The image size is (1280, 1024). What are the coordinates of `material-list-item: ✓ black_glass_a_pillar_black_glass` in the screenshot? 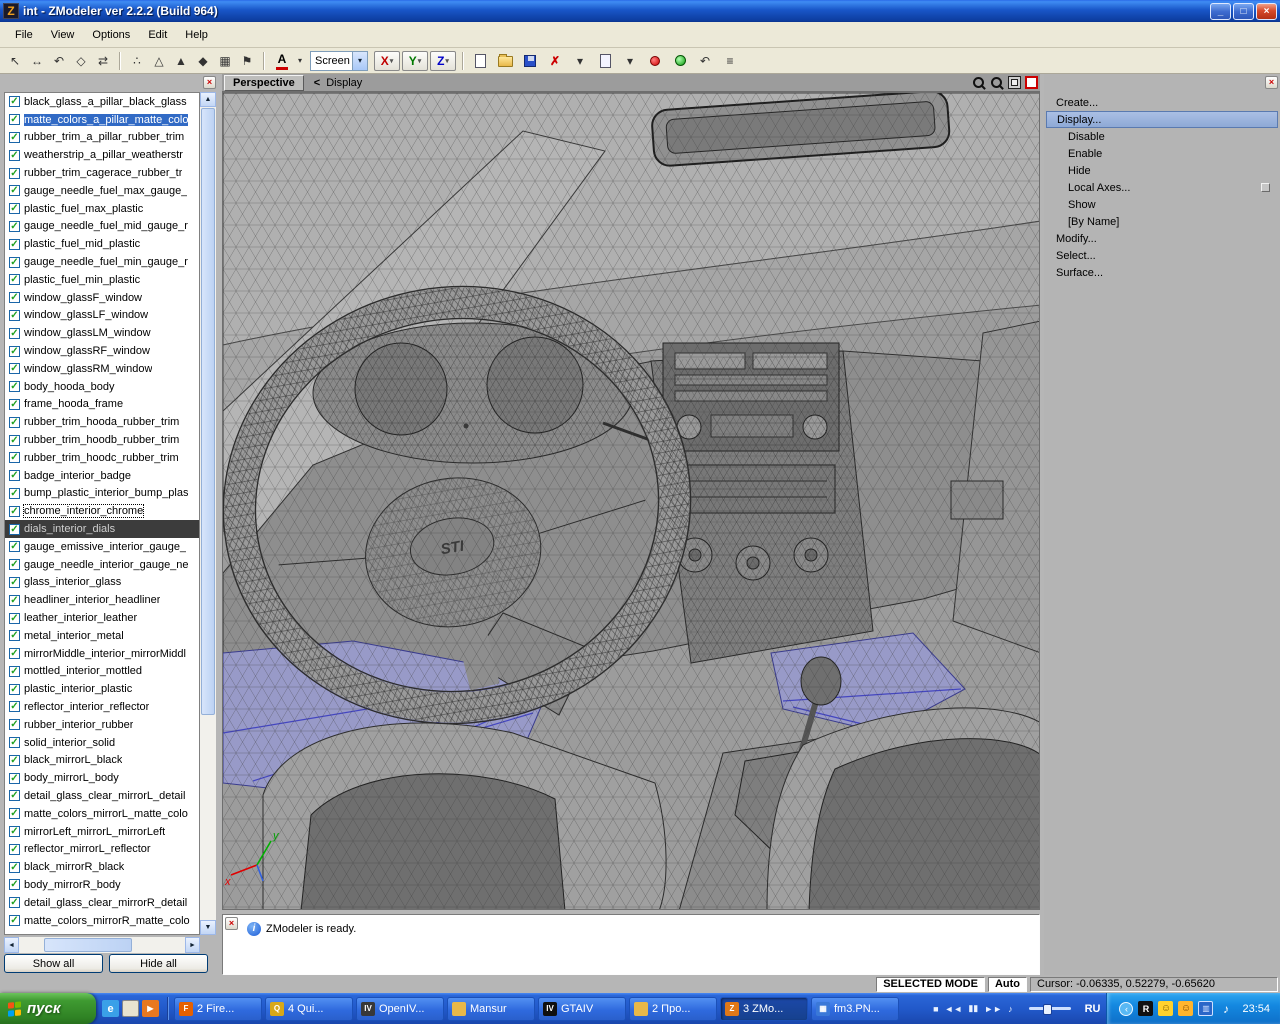 It's located at (102, 102).